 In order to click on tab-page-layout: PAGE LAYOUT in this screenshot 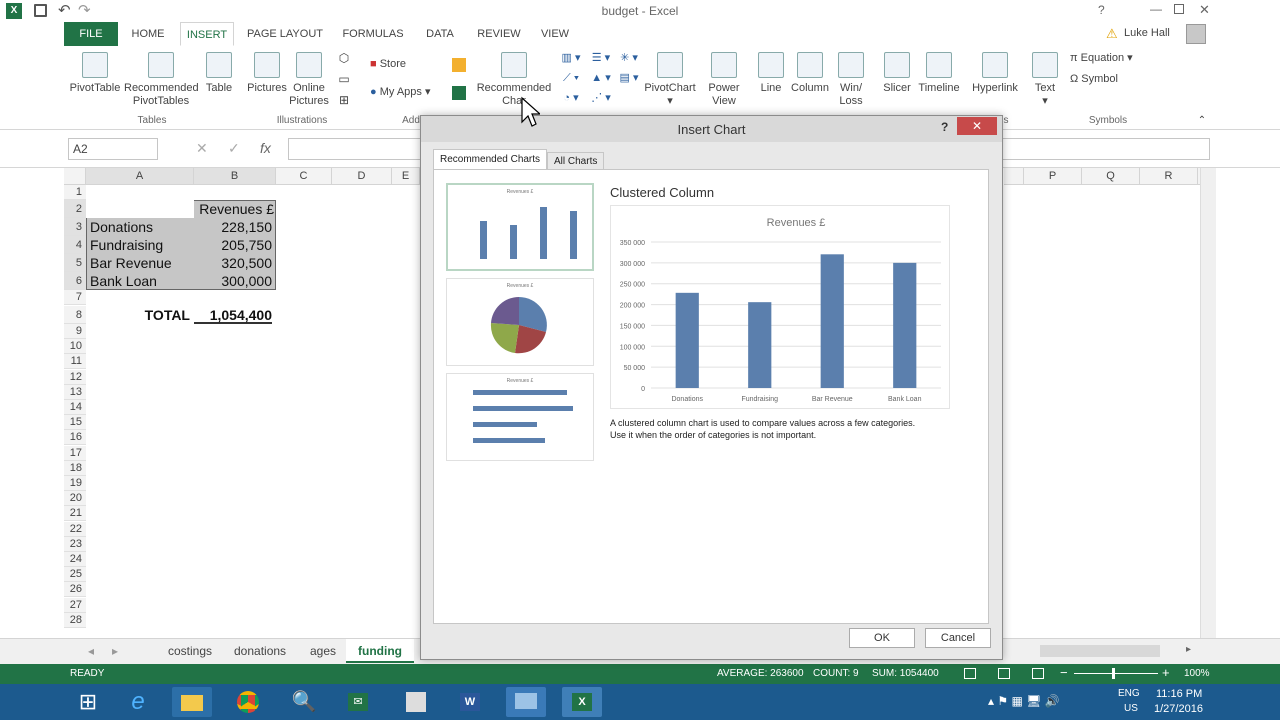, I will do `click(285, 34)`.